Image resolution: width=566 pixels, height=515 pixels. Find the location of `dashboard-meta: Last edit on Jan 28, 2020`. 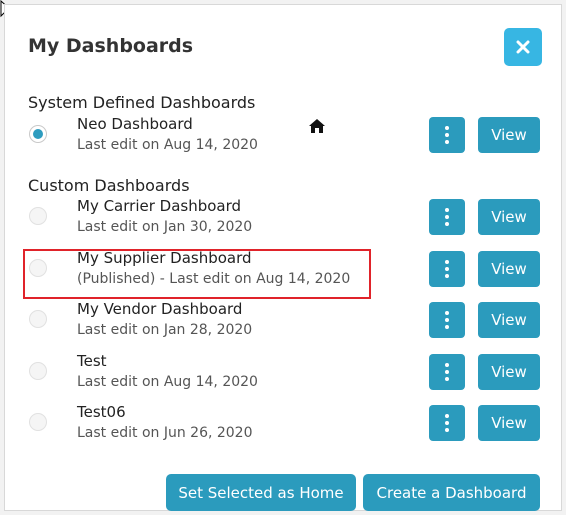

dashboard-meta: Last edit on Jan 28, 2020 is located at coordinates (165, 330).